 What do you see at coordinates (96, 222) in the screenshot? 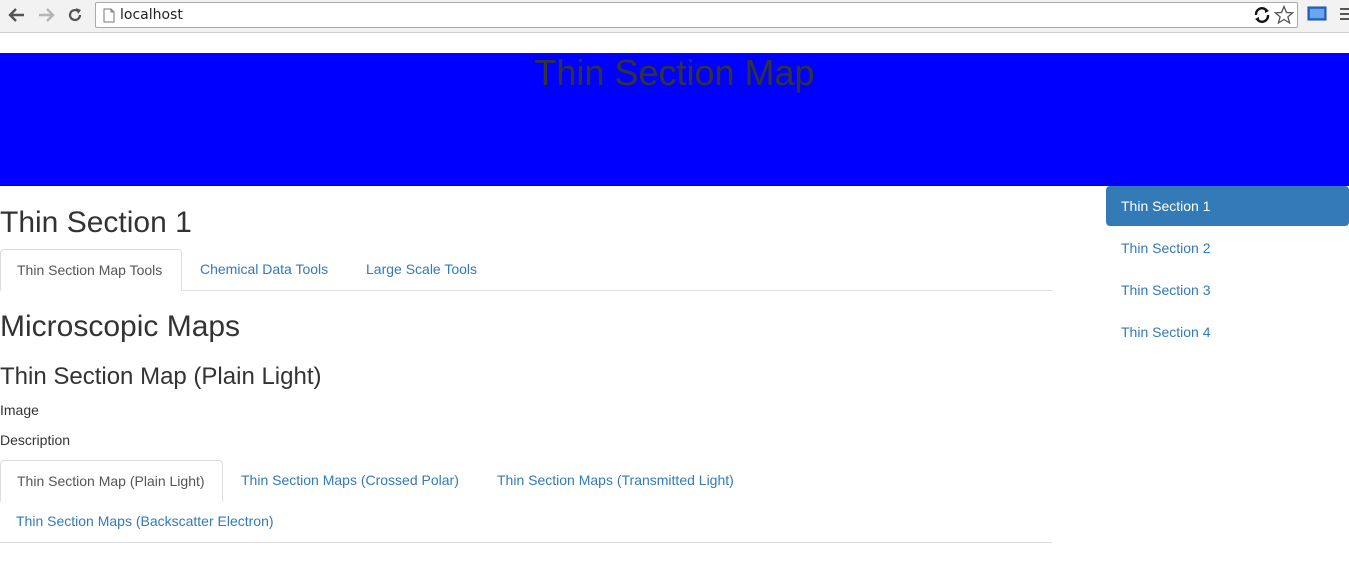
I see `page-title: Thin Section 1` at bounding box center [96, 222].